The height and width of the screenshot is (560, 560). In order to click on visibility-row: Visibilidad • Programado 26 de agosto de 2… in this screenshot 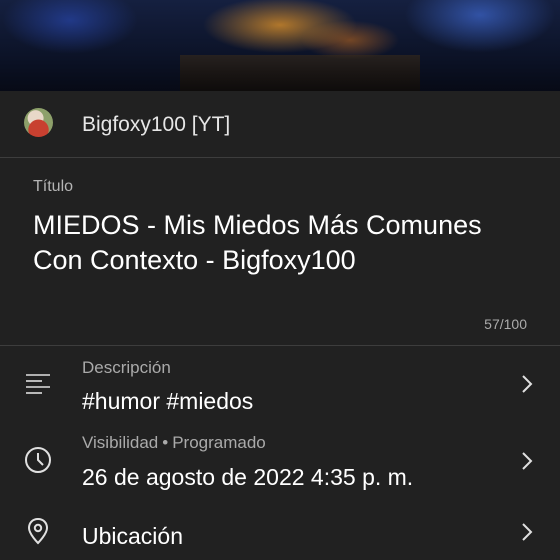, I will do `click(280, 461)`.